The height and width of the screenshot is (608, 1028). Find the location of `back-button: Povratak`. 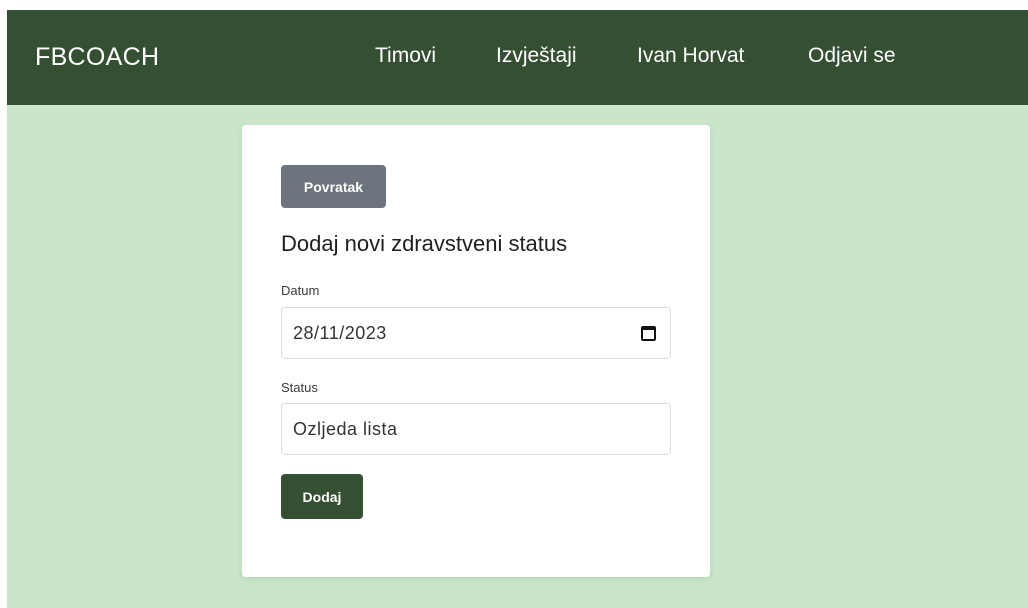

back-button: Povratak is located at coordinates (333, 186).